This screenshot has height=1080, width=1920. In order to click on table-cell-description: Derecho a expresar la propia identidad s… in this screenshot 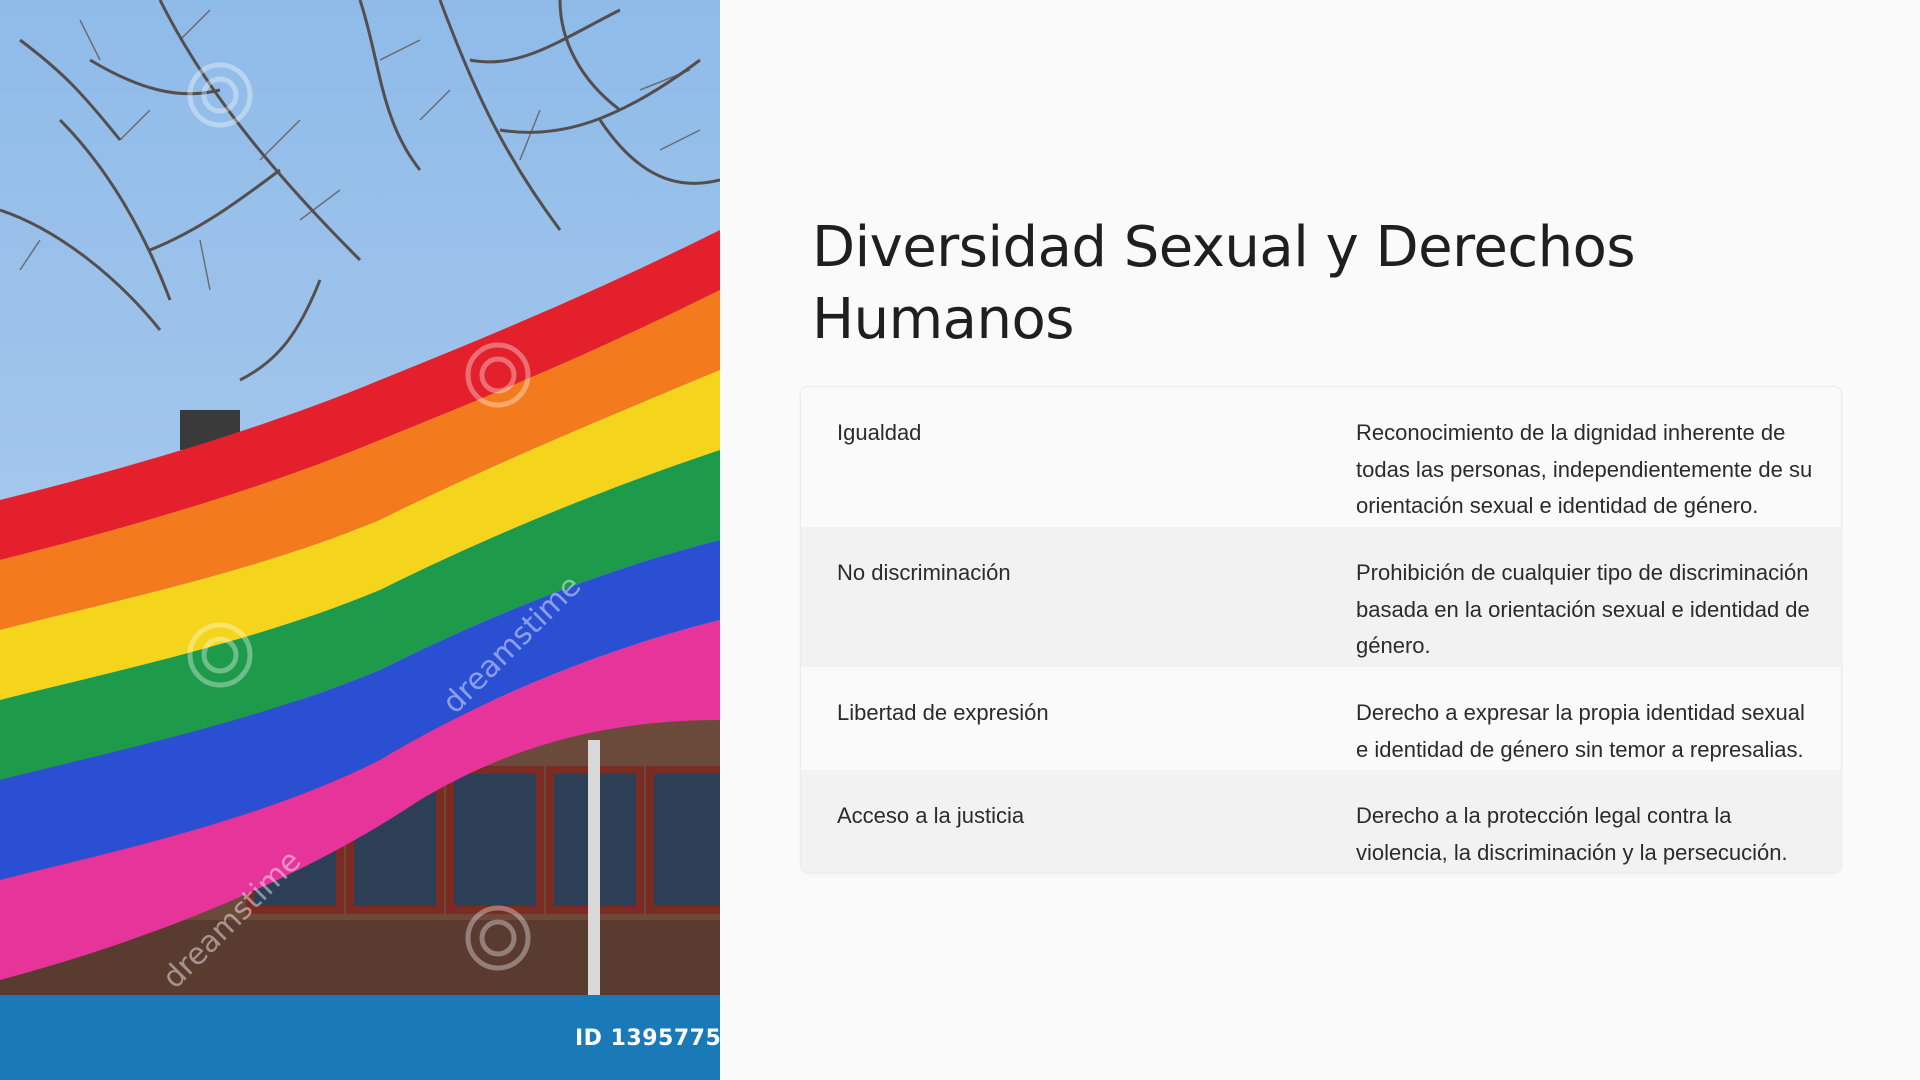, I will do `click(1580, 731)`.